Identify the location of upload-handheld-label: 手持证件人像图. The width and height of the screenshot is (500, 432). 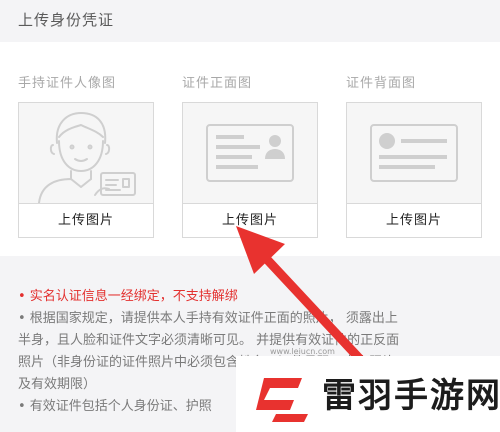
(67, 83).